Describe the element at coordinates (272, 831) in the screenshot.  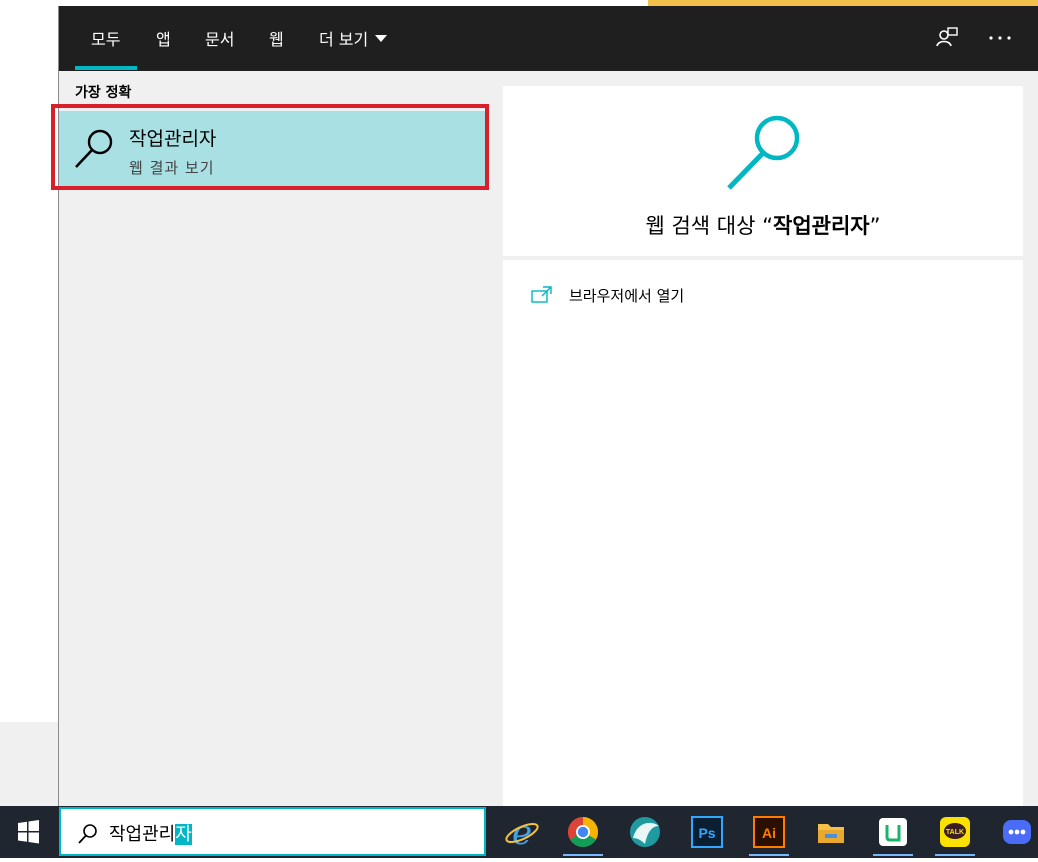
I see `search-input: 작업관리자` at that location.